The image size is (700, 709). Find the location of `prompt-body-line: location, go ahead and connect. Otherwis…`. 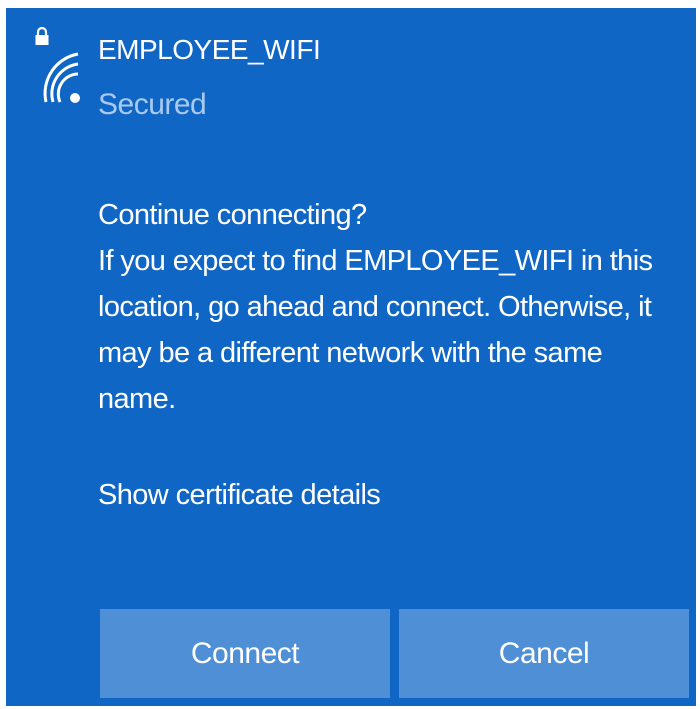

prompt-body-line: location, go ahead and connect. Otherwis… is located at coordinates (375, 307).